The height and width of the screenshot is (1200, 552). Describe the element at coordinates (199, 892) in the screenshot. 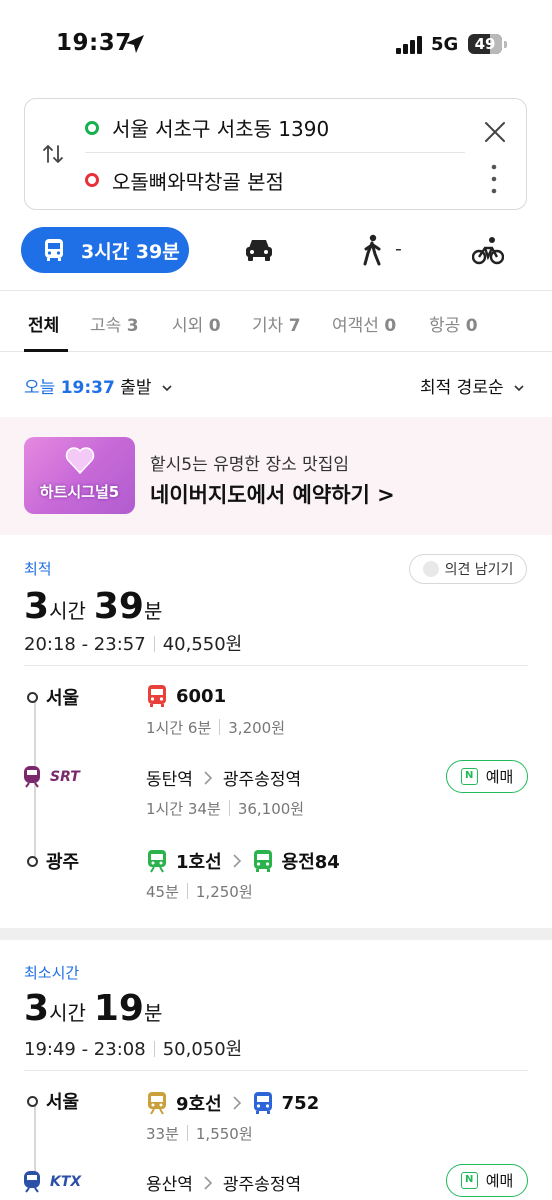

I see `segment-info: 45분 1,250원` at that location.